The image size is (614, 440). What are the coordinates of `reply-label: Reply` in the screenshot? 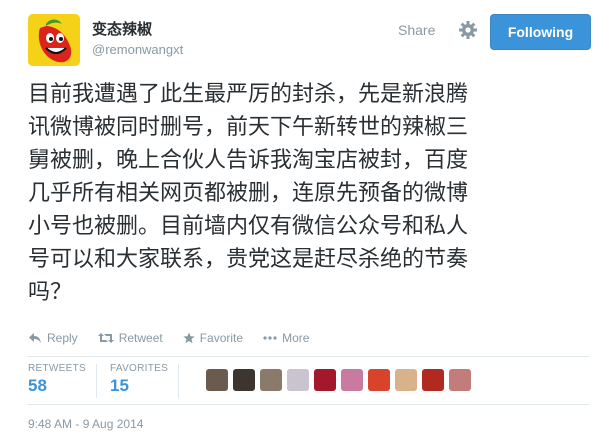 It's located at (62, 338).